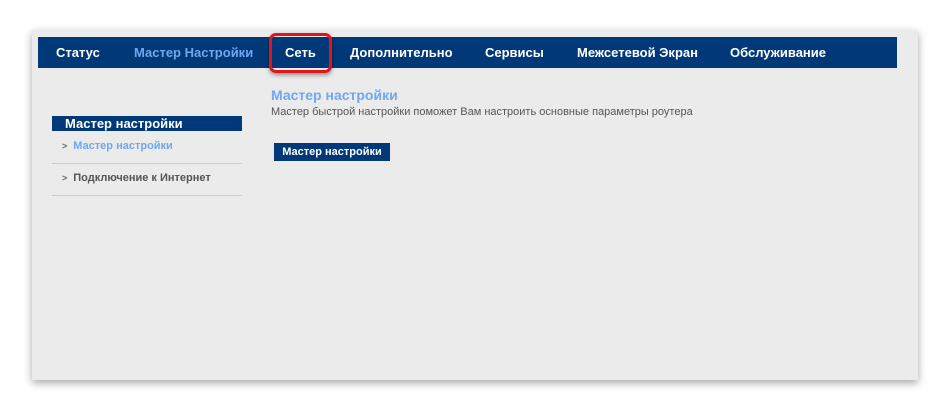  I want to click on setup-wizard-button: Мастер настройки, so click(332, 152).